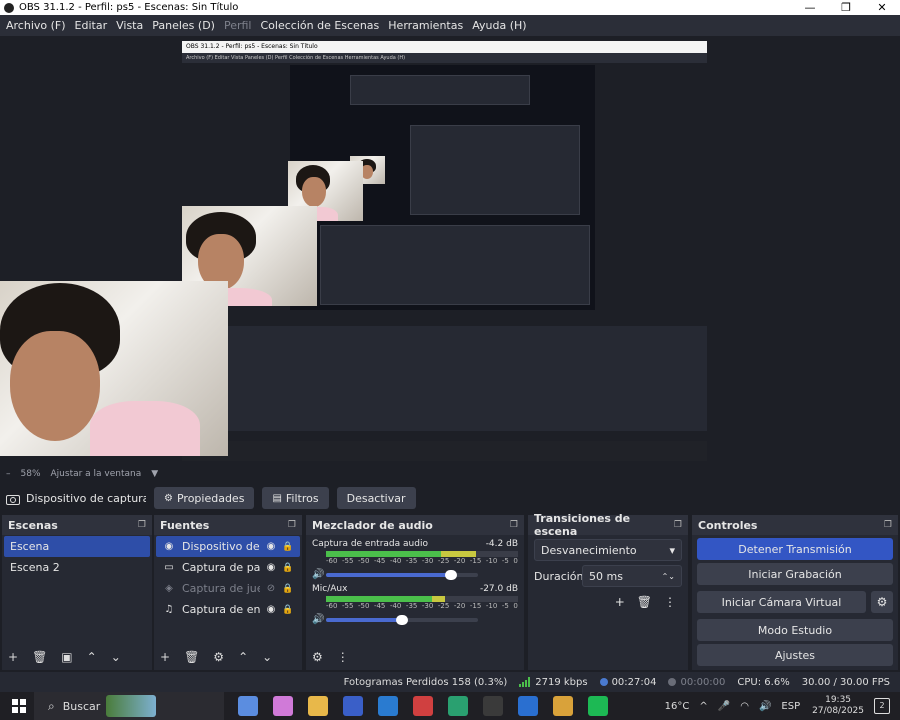 The height and width of the screenshot is (720, 900). Describe the element at coordinates (191, 657) in the screenshot. I see `remove-source-icon: 🗑` at that location.